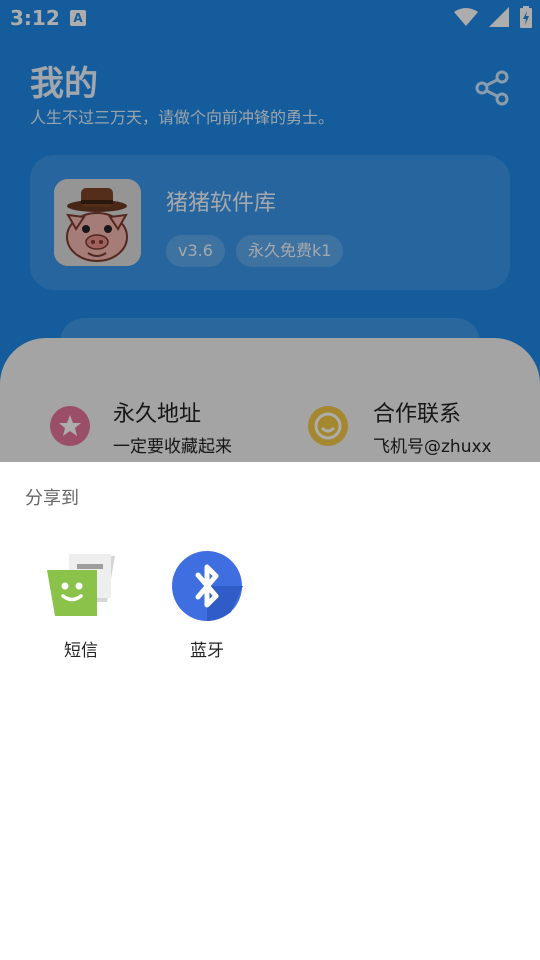  I want to click on share-target-sms: 短信, so click(81, 605).